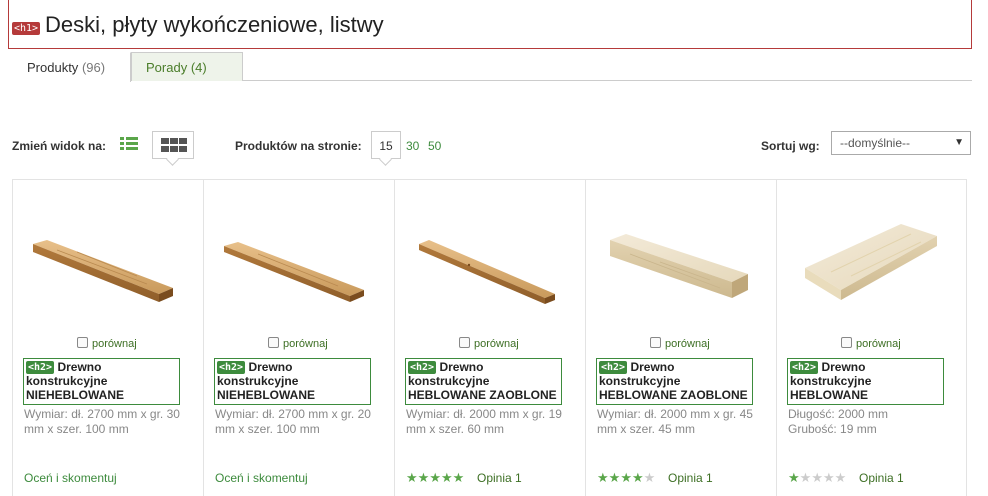 The height and width of the screenshot is (496, 988). What do you see at coordinates (838, 414) in the screenshot?
I see `description-line: Długość: 2000 mm` at bounding box center [838, 414].